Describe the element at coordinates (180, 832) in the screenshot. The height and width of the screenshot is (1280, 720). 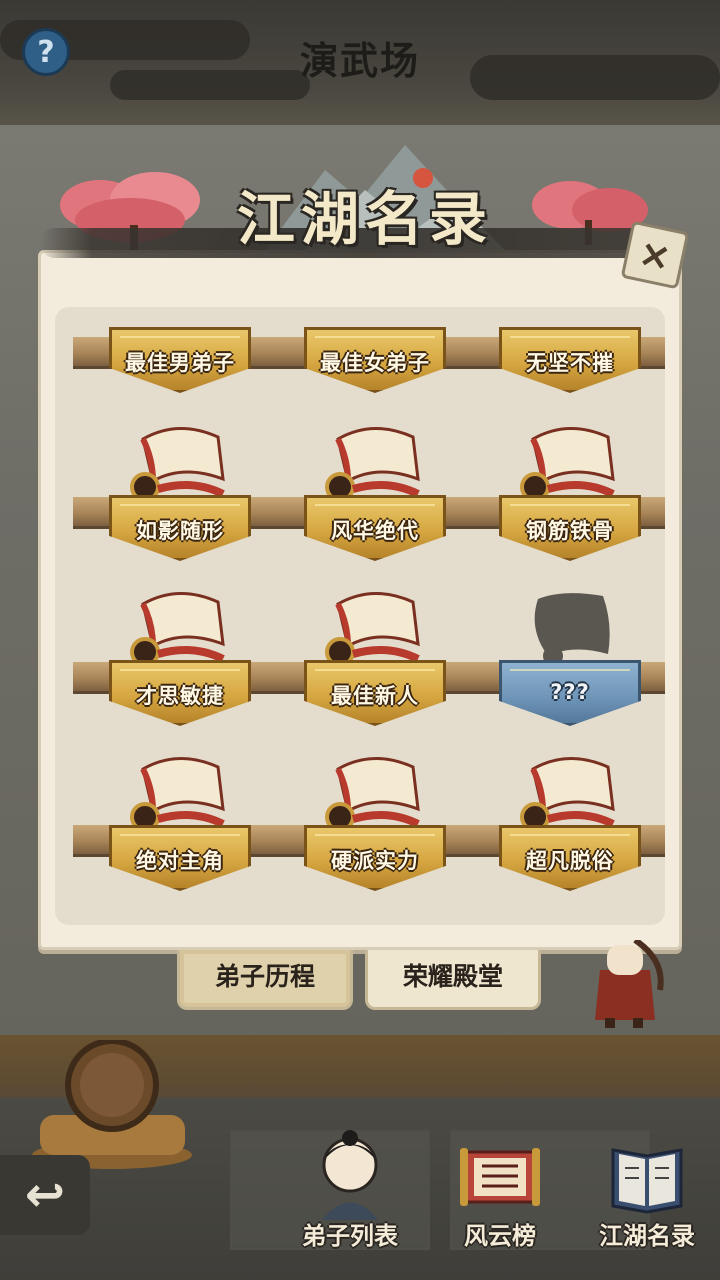
I see `award-absolute-lead: 绝对主角` at that location.